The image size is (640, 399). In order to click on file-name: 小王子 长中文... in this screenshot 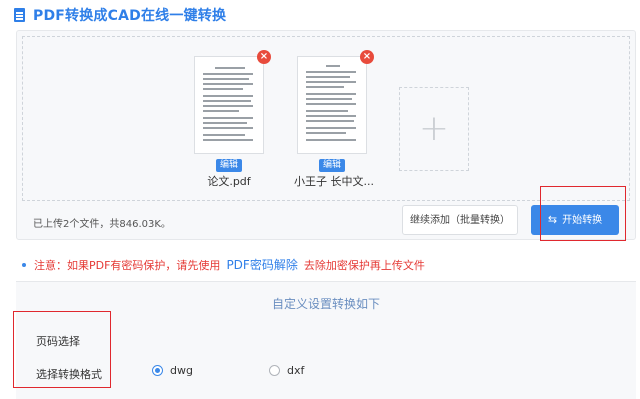, I will do `click(334, 181)`.